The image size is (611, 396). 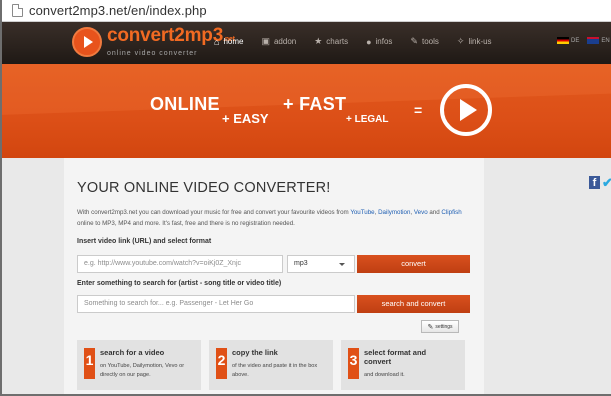 I want to click on lang-en: EN, so click(x=598, y=40).